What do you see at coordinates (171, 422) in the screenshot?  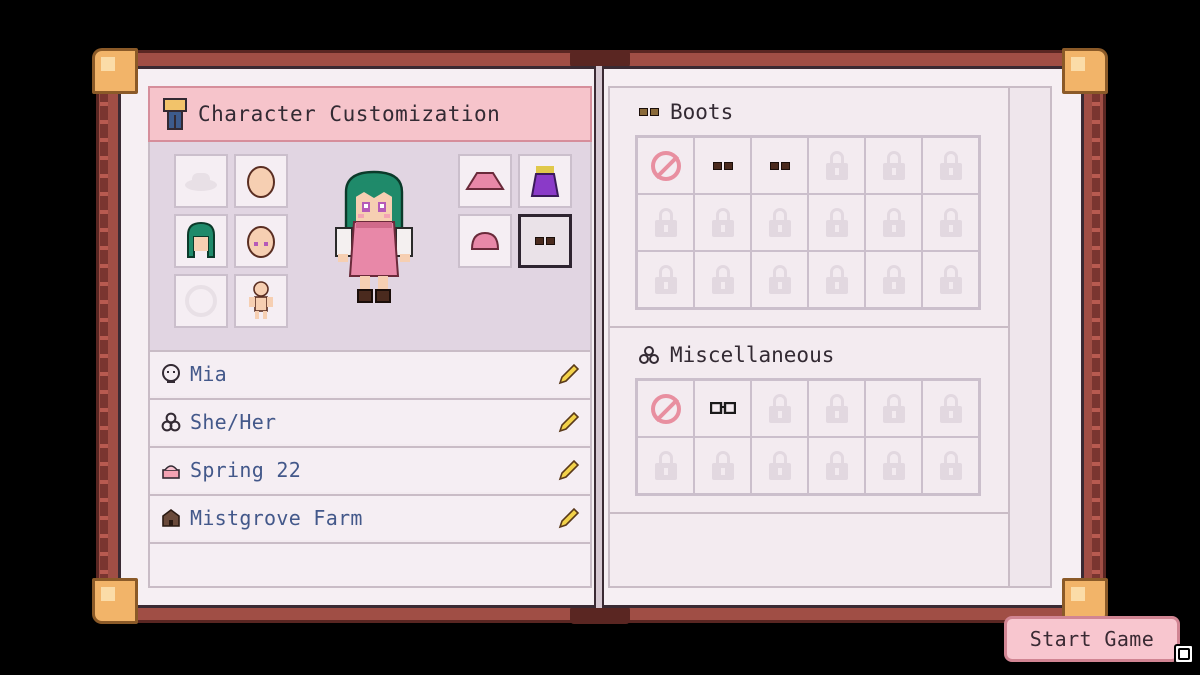 I see `pronouns-icon` at bounding box center [171, 422].